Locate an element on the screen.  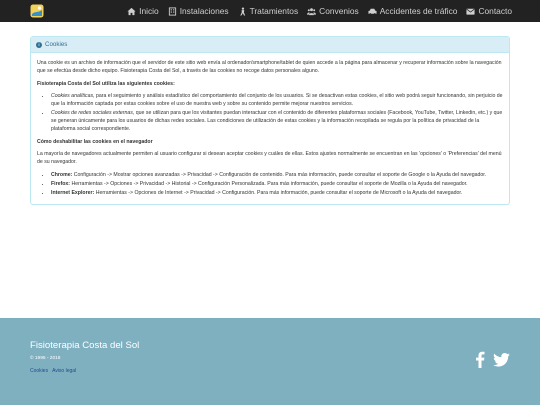
footer-links: Cookies Aviso legal is located at coordinates (53, 371).